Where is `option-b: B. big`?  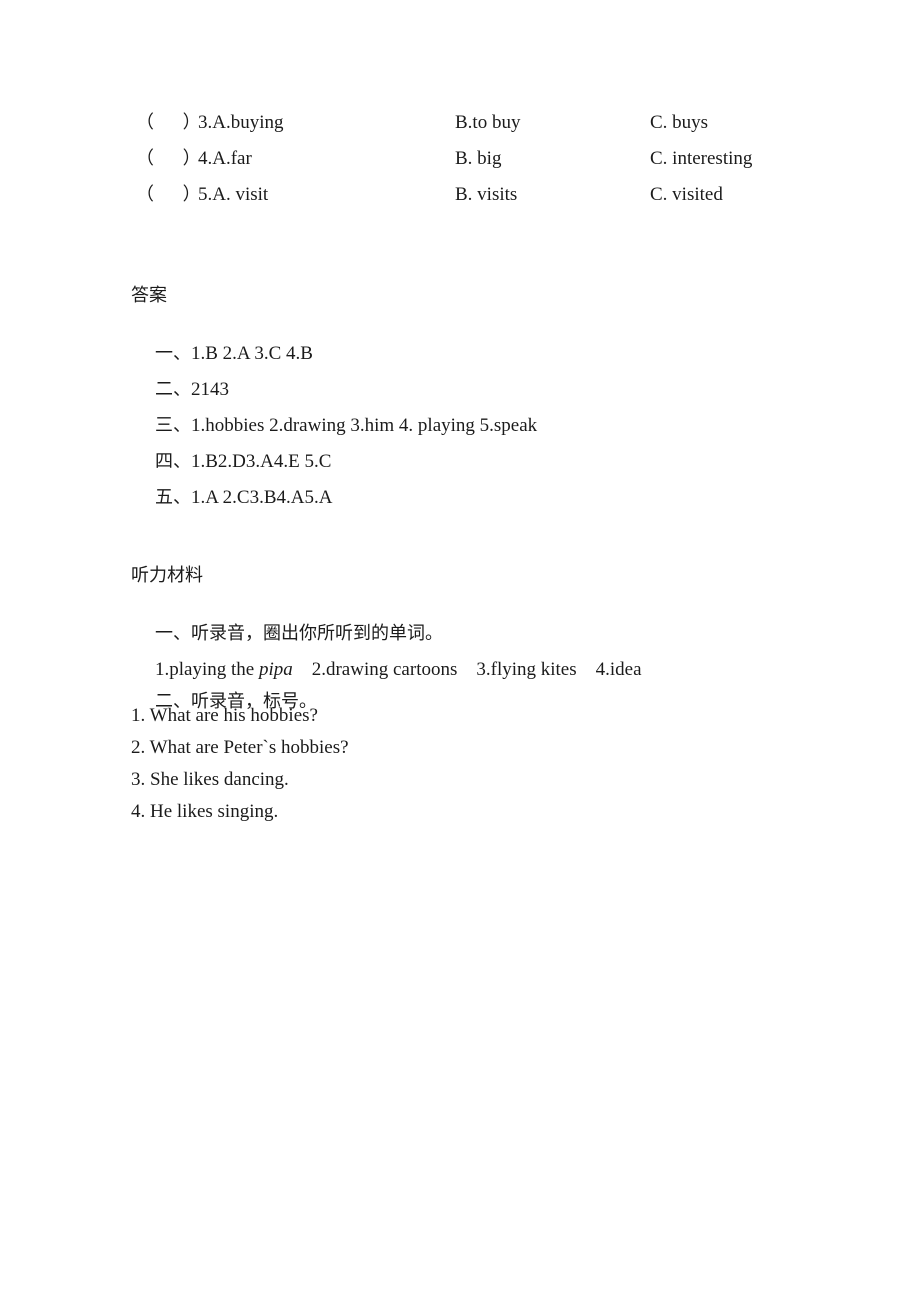 option-b: B. big is located at coordinates (478, 158).